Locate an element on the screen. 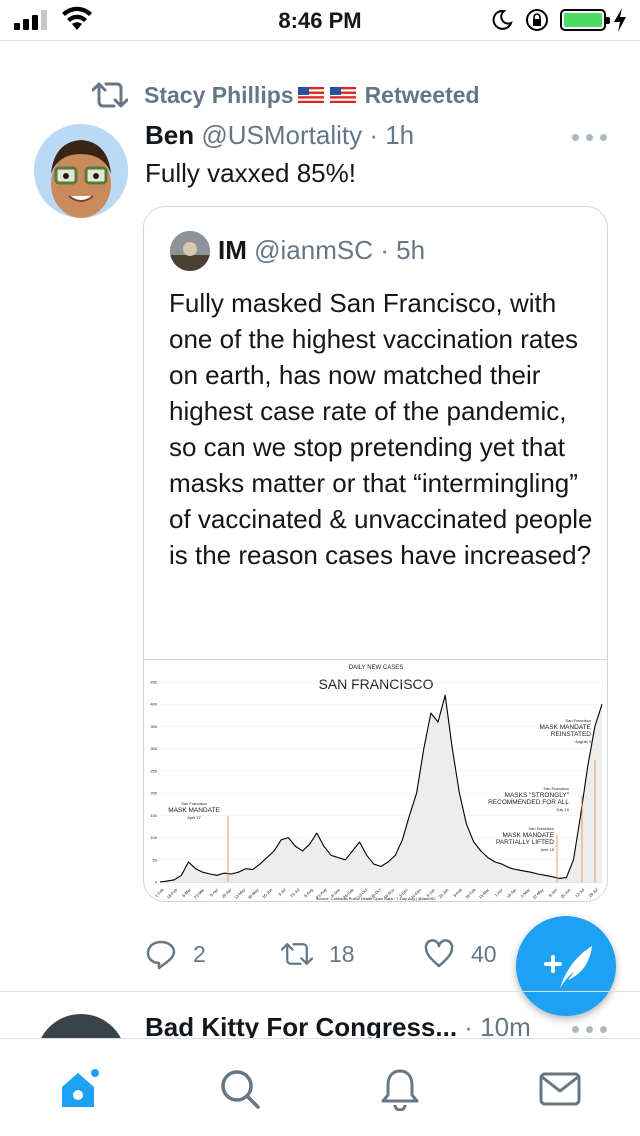 This screenshot has height=1136, width=640. next-tweet-header: Bad Kitty For Congress... · 10m is located at coordinates (338, 1025).